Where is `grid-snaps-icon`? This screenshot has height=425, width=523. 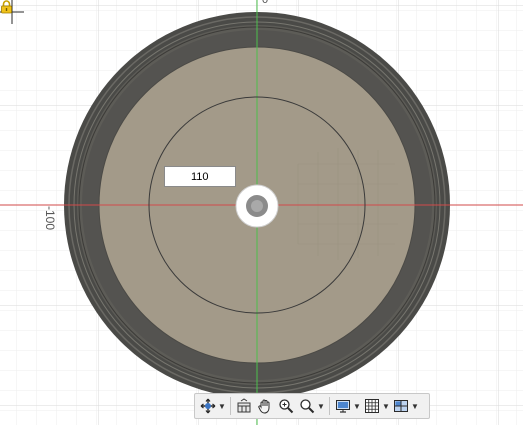 grid-snaps-icon is located at coordinates (372, 406).